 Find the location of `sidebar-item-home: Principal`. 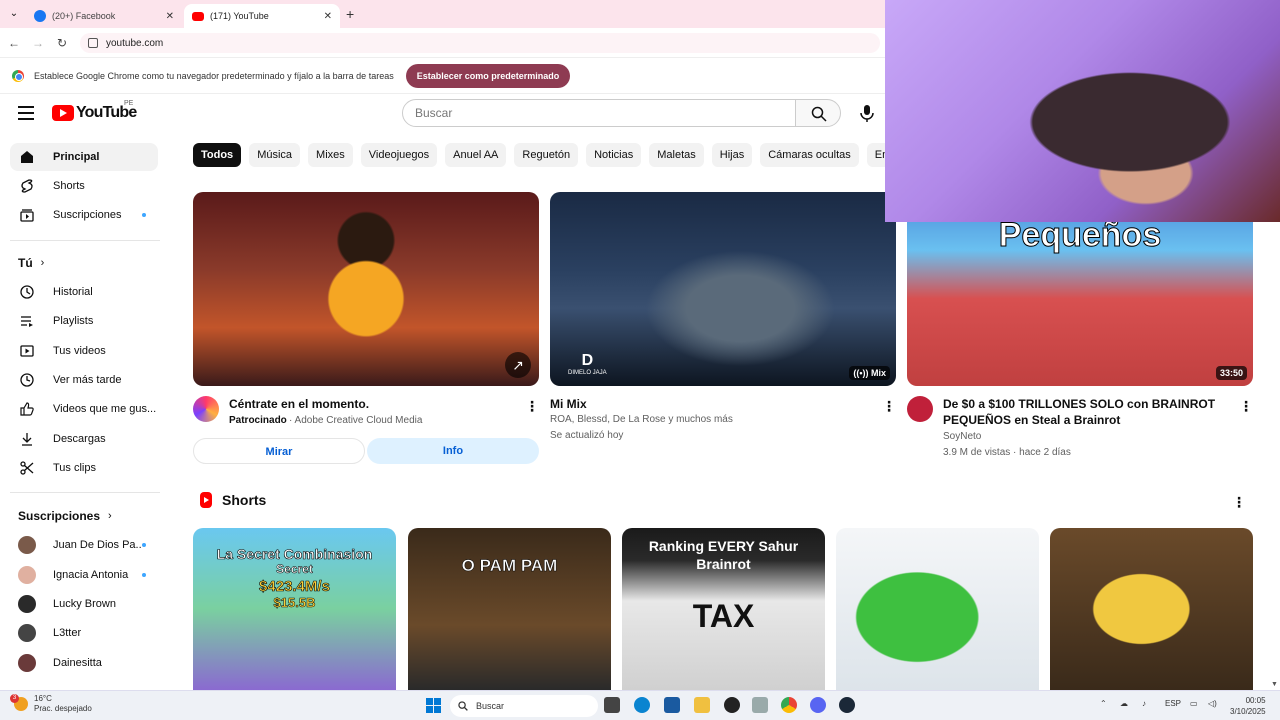

sidebar-item-home: Principal is located at coordinates (84, 157).